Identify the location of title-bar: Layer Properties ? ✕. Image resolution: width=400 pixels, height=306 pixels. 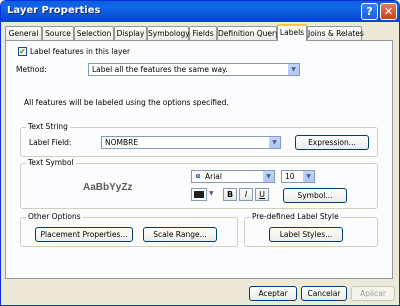
(200, 11).